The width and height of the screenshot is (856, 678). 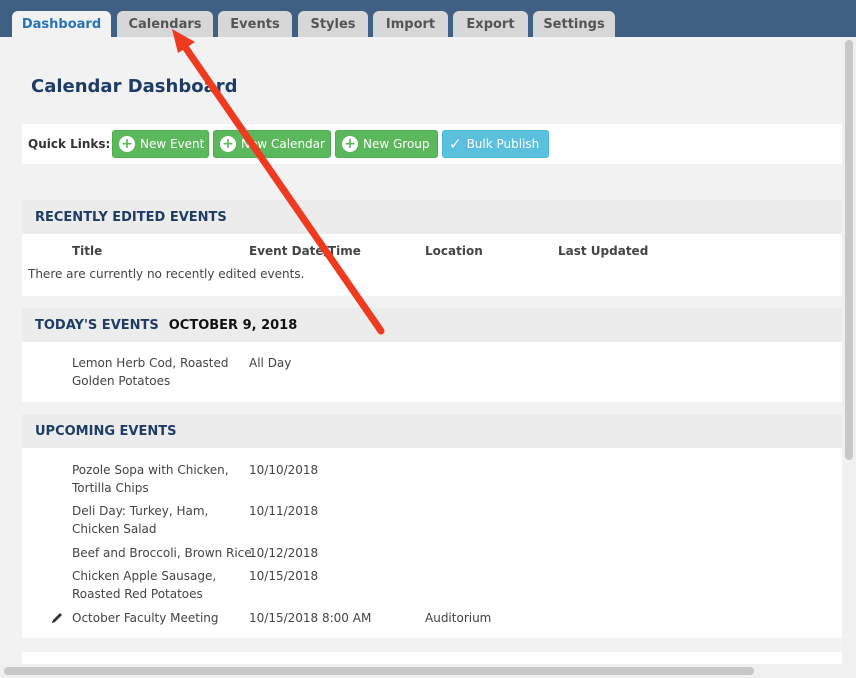 I want to click on tab-events: Events, so click(x=255, y=24).